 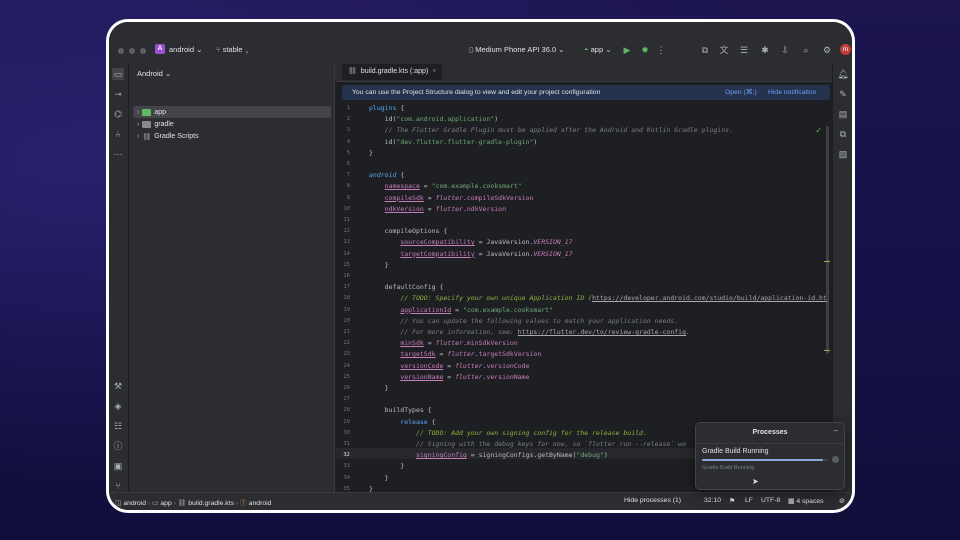 What do you see at coordinates (749, 500) in the screenshot?
I see `line-separator: LF` at bounding box center [749, 500].